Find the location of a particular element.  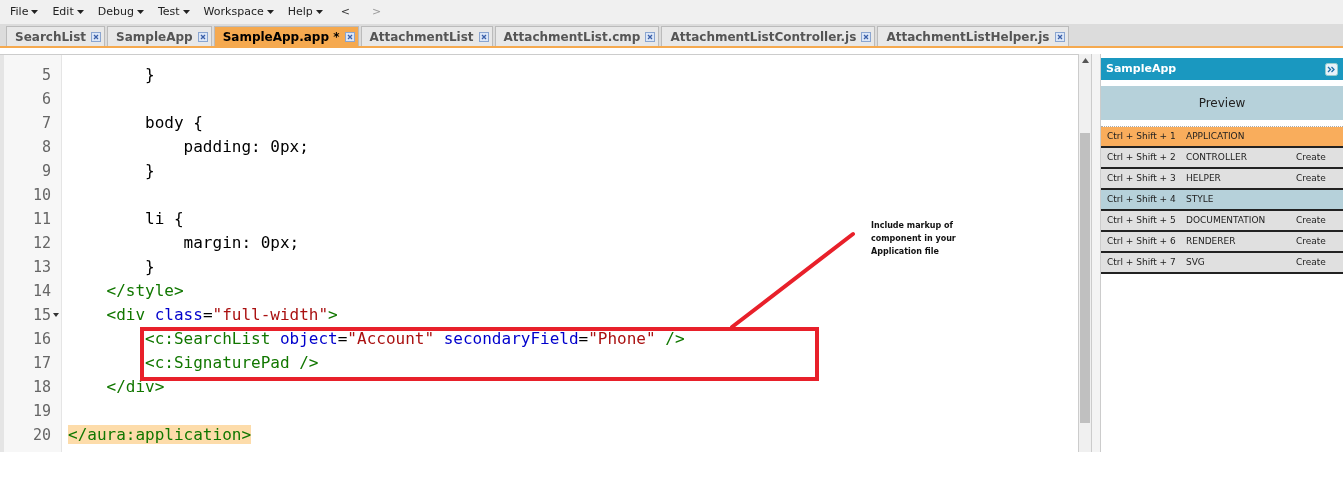

code-line: <c:SignaturePad /> is located at coordinates (231, 363).